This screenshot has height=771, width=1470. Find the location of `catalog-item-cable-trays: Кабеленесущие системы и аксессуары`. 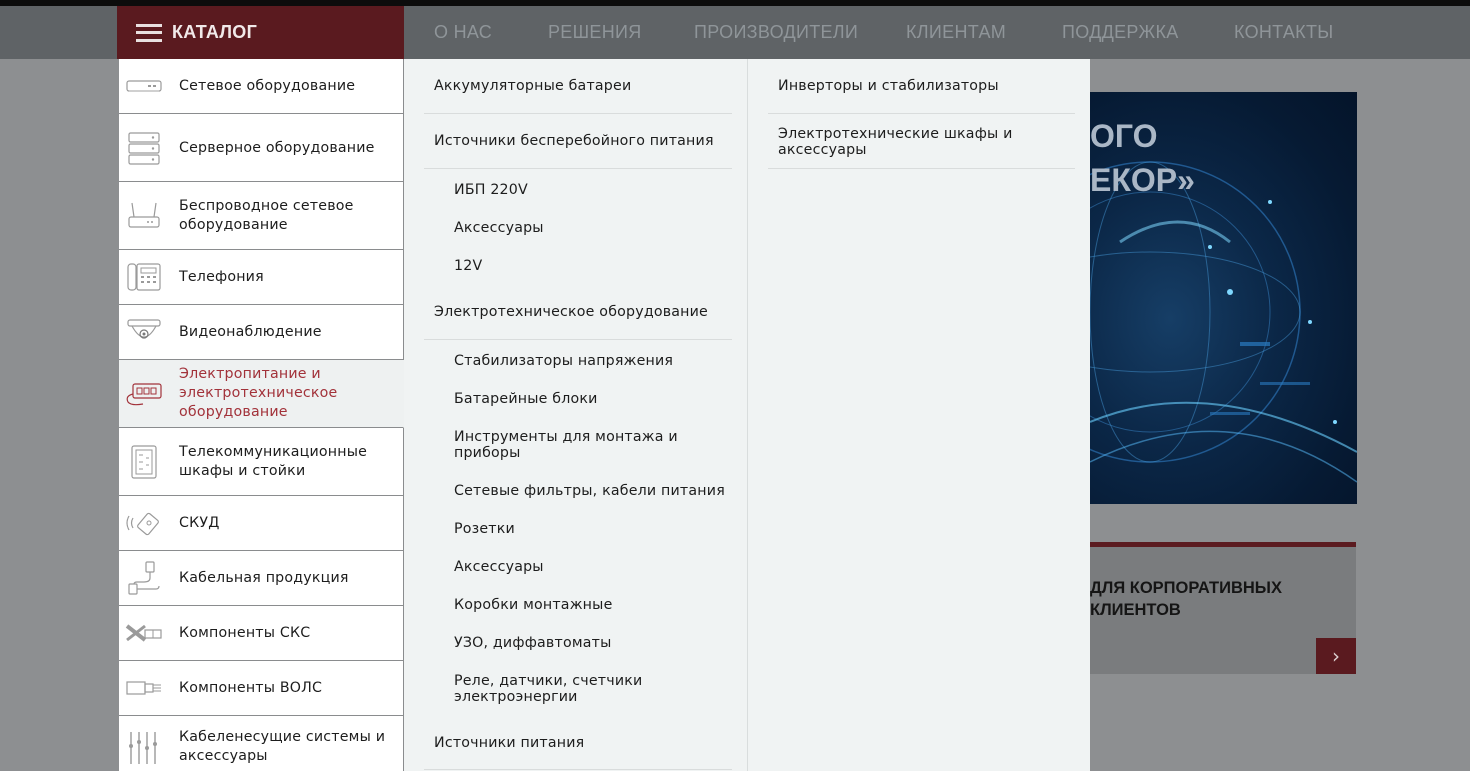

catalog-item-cable-trays: Кабеленесущие системы и аксессуары is located at coordinates (261, 743).